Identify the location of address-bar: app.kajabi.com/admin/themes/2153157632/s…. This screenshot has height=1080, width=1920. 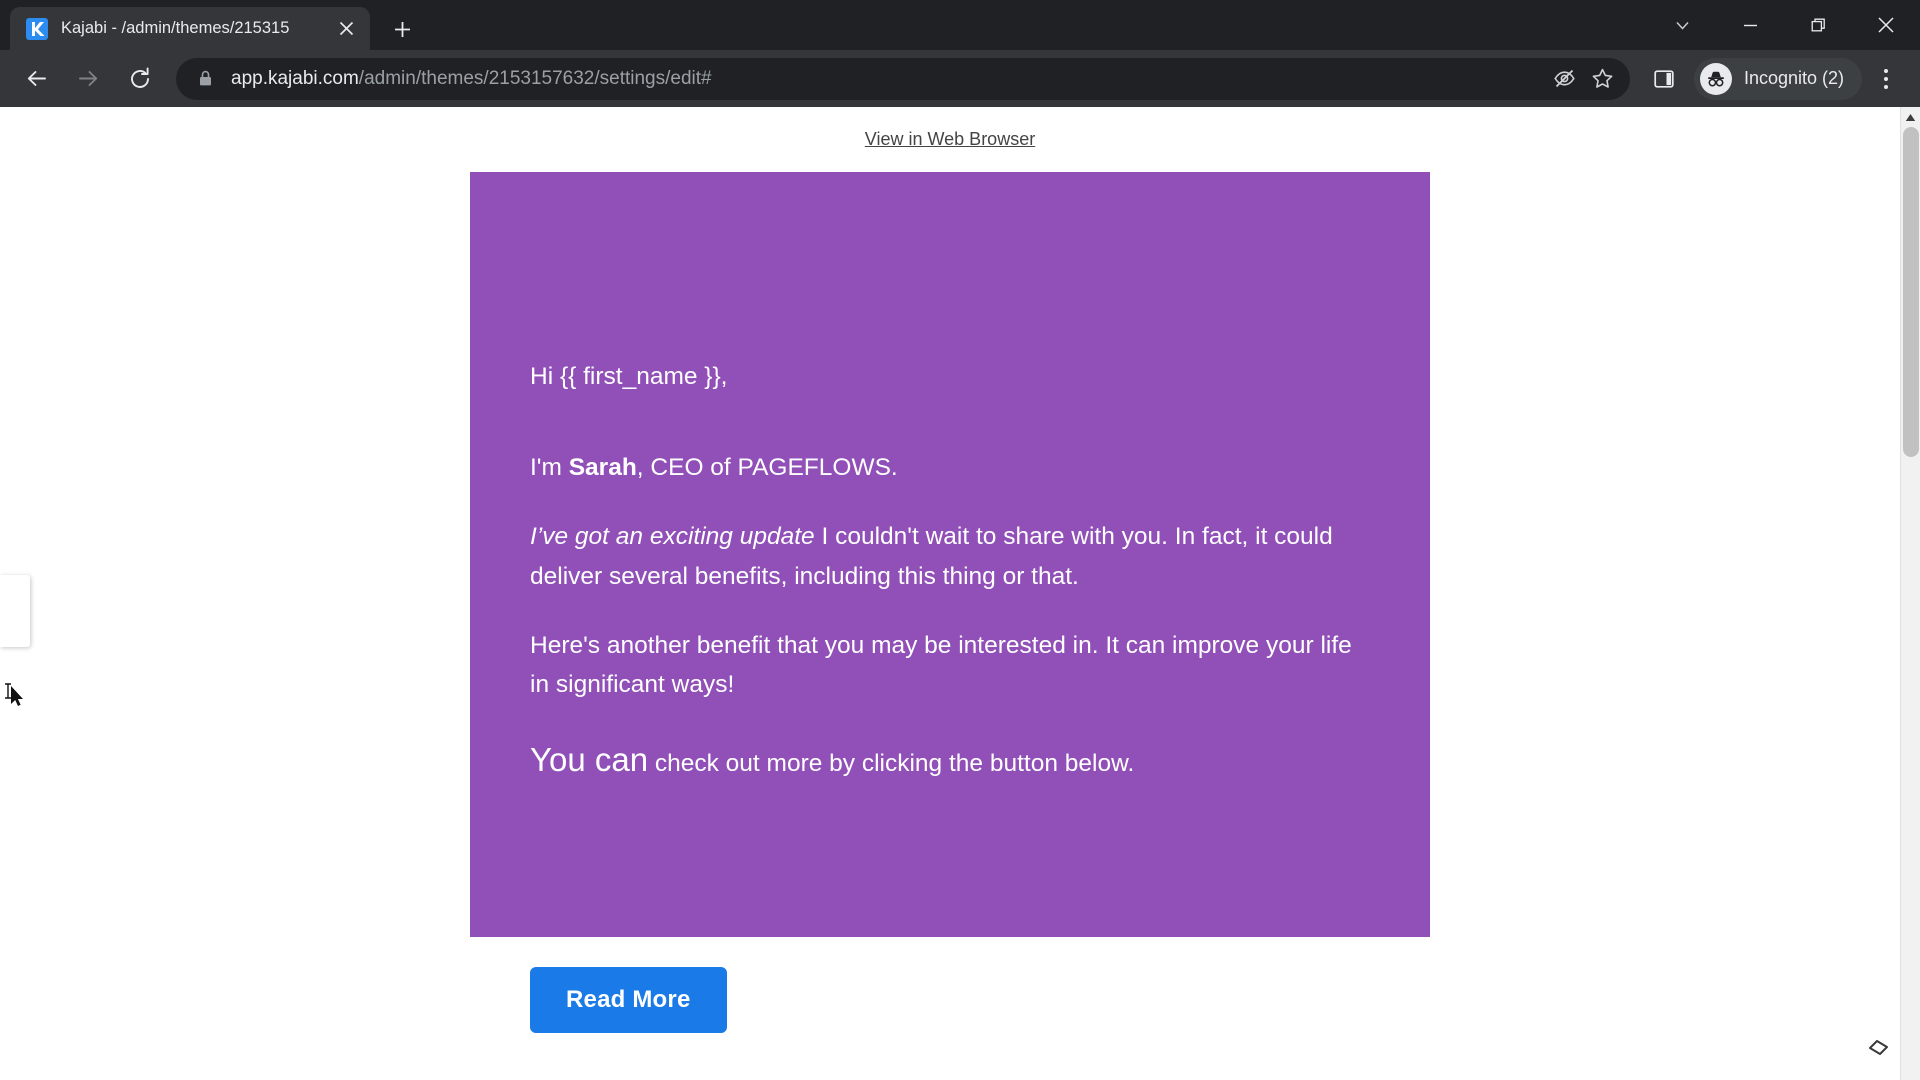
(903, 78).